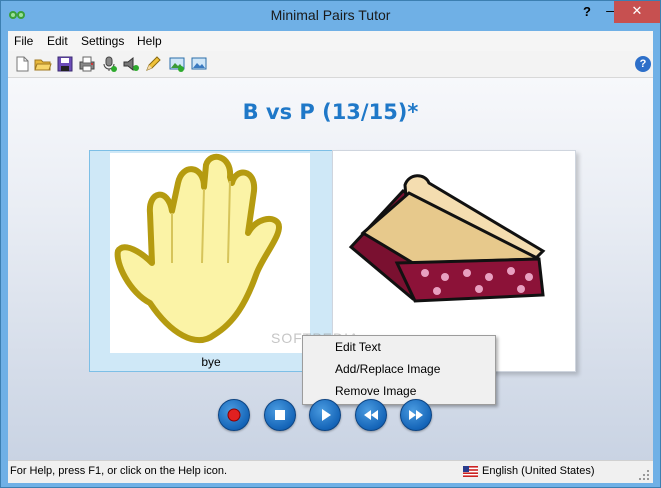  What do you see at coordinates (109, 64) in the screenshot?
I see `microphone-icon` at bounding box center [109, 64].